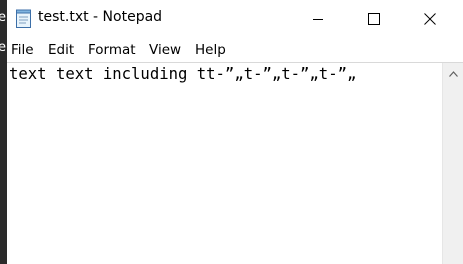  I want to click on menu-bar: File Edit Format View Help, so click(235, 50).